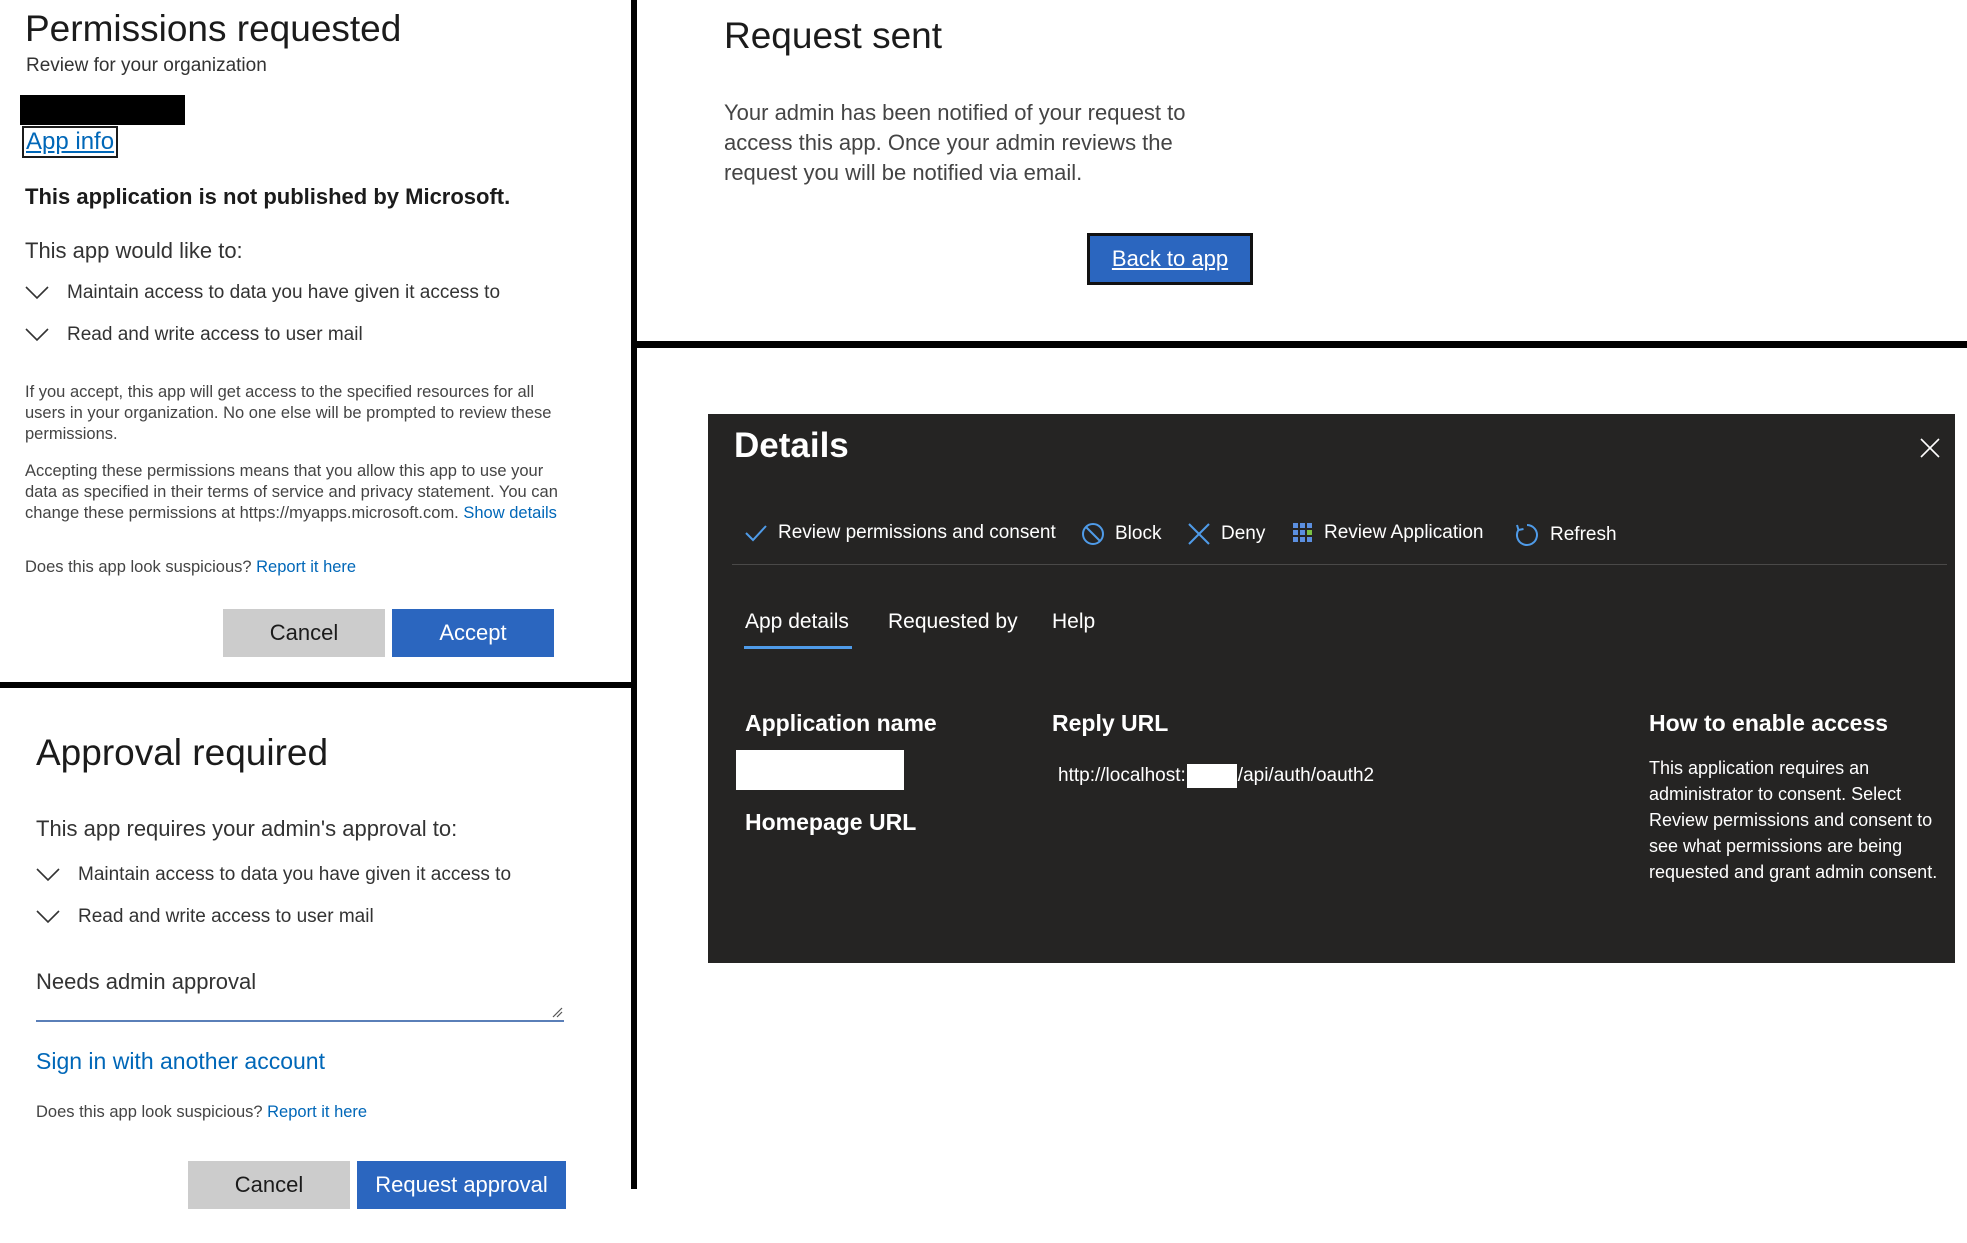 The width and height of the screenshot is (1967, 1243). Describe the element at coordinates (1138, 533) in the screenshot. I see `block-label: Block` at that location.